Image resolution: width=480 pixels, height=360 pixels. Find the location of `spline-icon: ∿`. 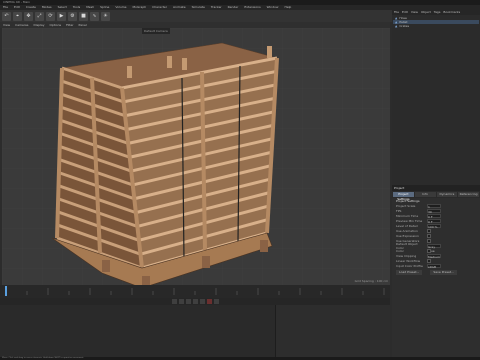

spline-icon: ∿ is located at coordinates (94, 16).